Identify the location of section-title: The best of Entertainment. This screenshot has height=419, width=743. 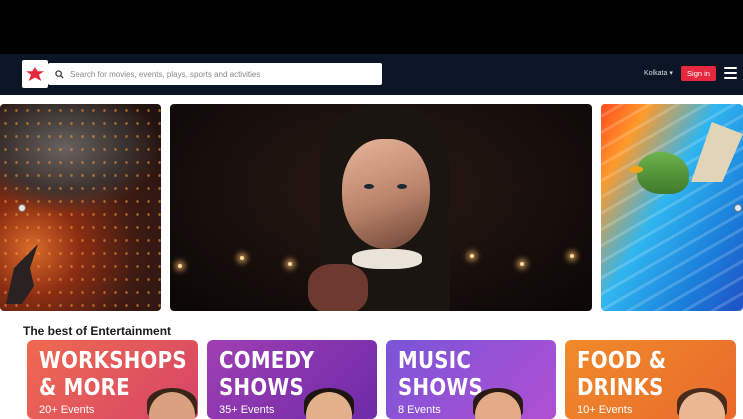
(97, 331).